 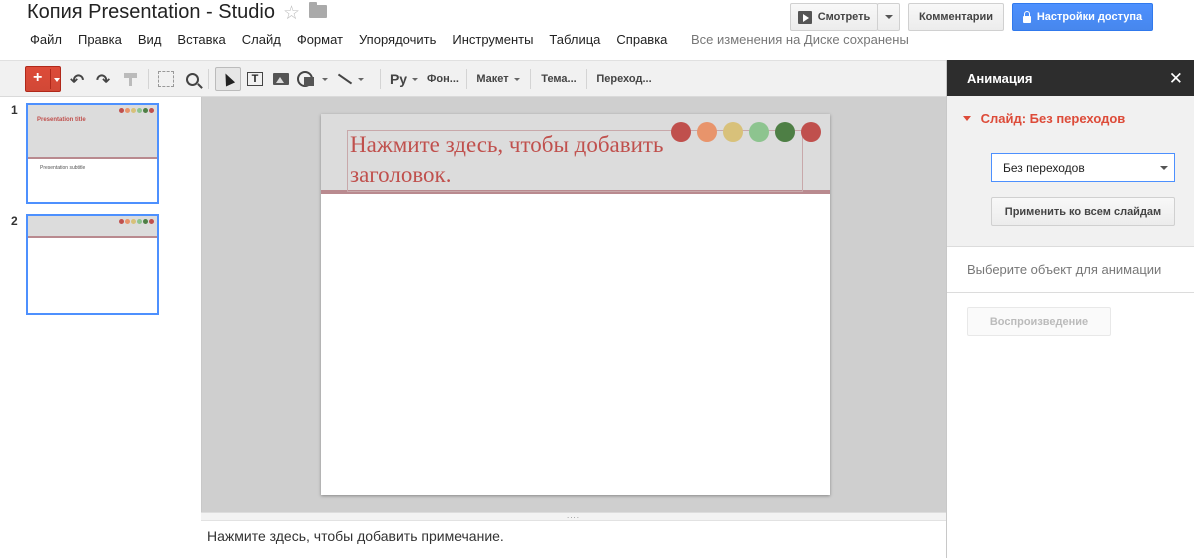 I want to click on paint-format-button, so click(x=131, y=79).